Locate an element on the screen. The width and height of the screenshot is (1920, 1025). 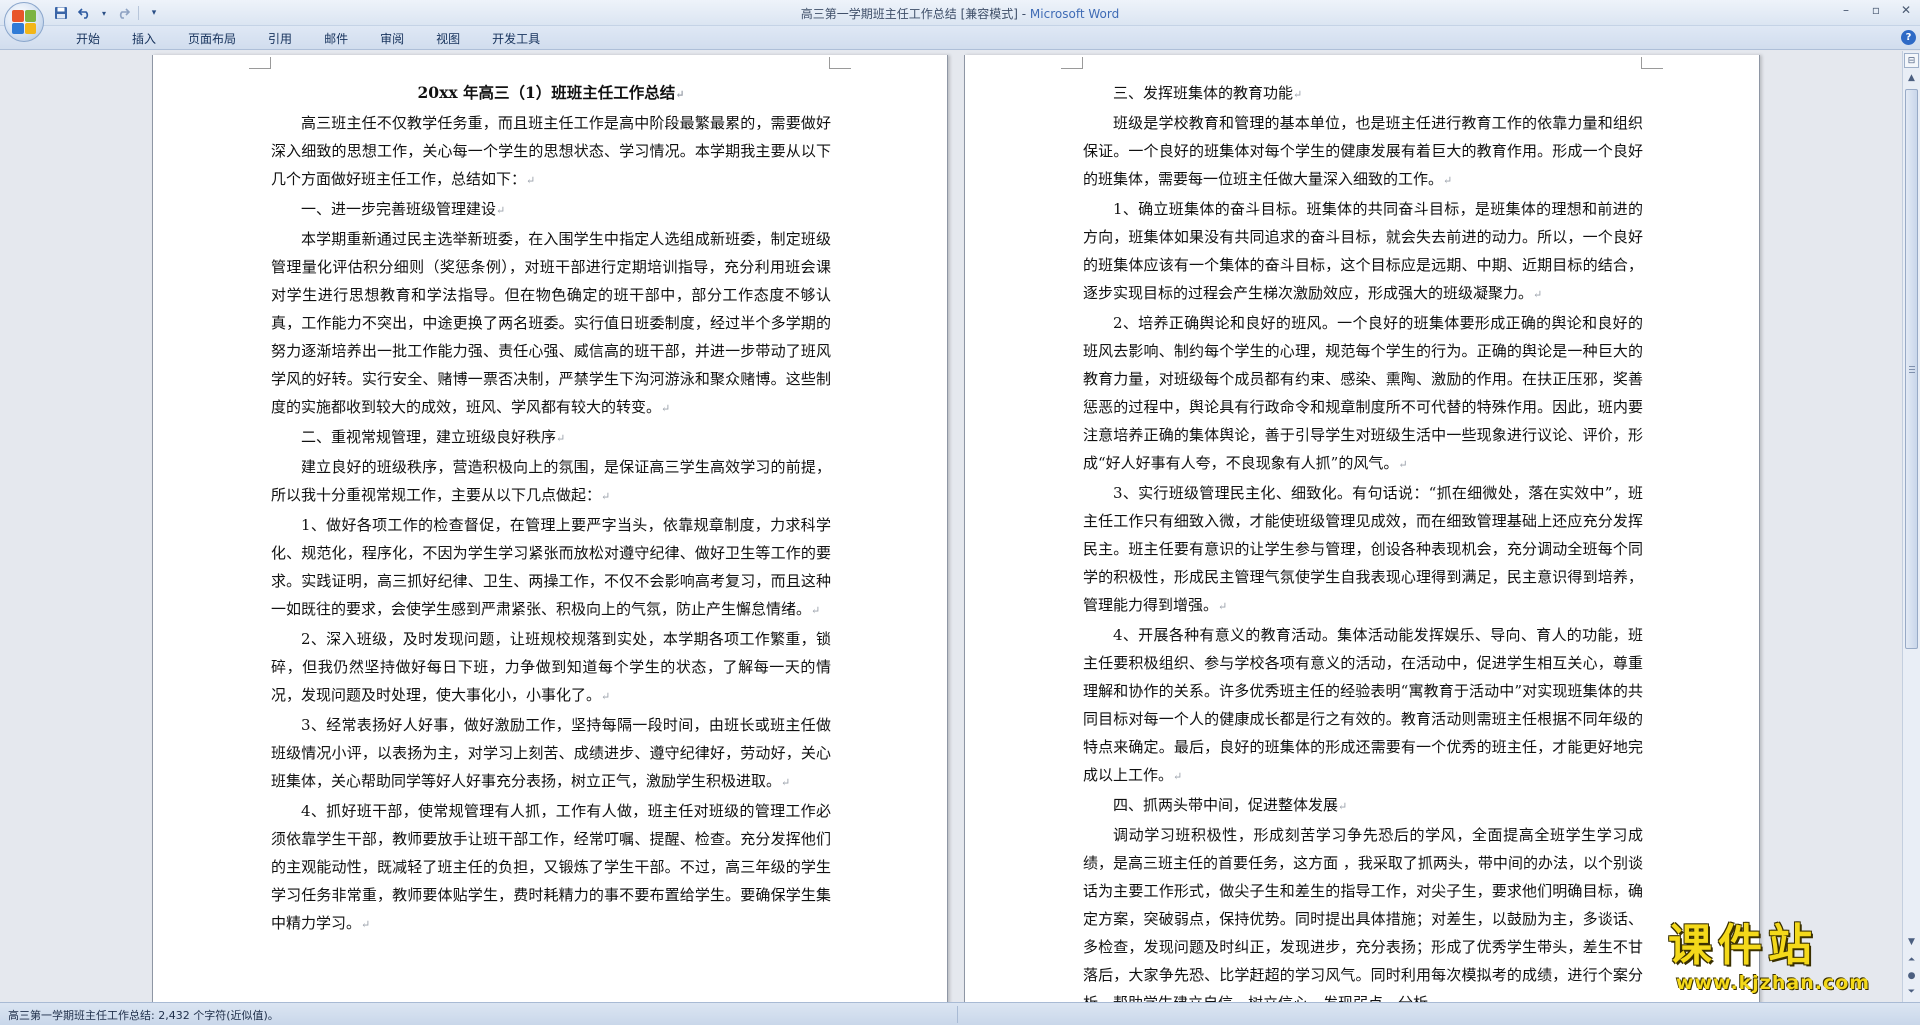
window-controls: – ▫ ✕ is located at coordinates (1876, 10).